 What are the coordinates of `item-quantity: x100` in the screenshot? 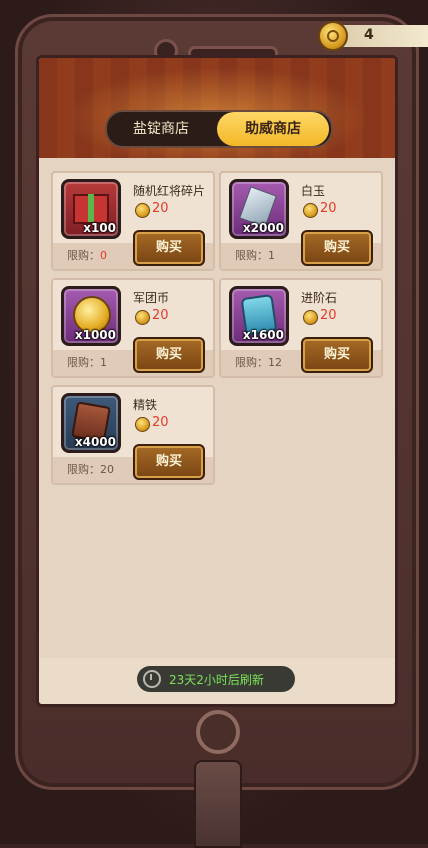 It's located at (99, 228).